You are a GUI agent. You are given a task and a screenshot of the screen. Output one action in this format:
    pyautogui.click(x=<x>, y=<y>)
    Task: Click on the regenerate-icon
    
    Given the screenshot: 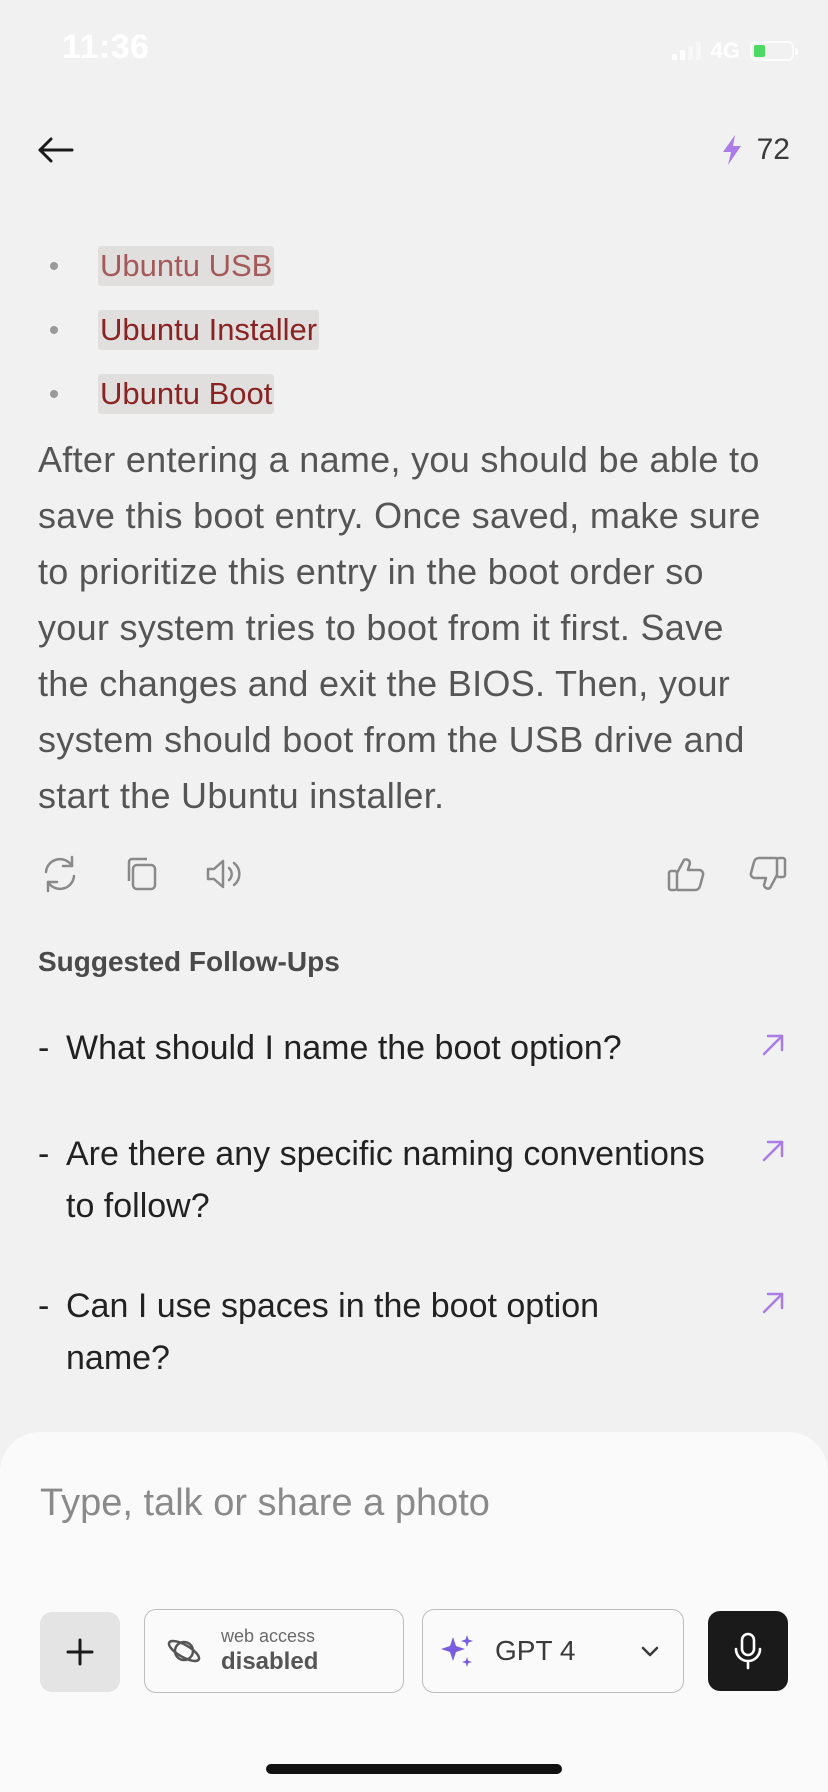 What is the action you would take?
    pyautogui.click(x=60, y=874)
    